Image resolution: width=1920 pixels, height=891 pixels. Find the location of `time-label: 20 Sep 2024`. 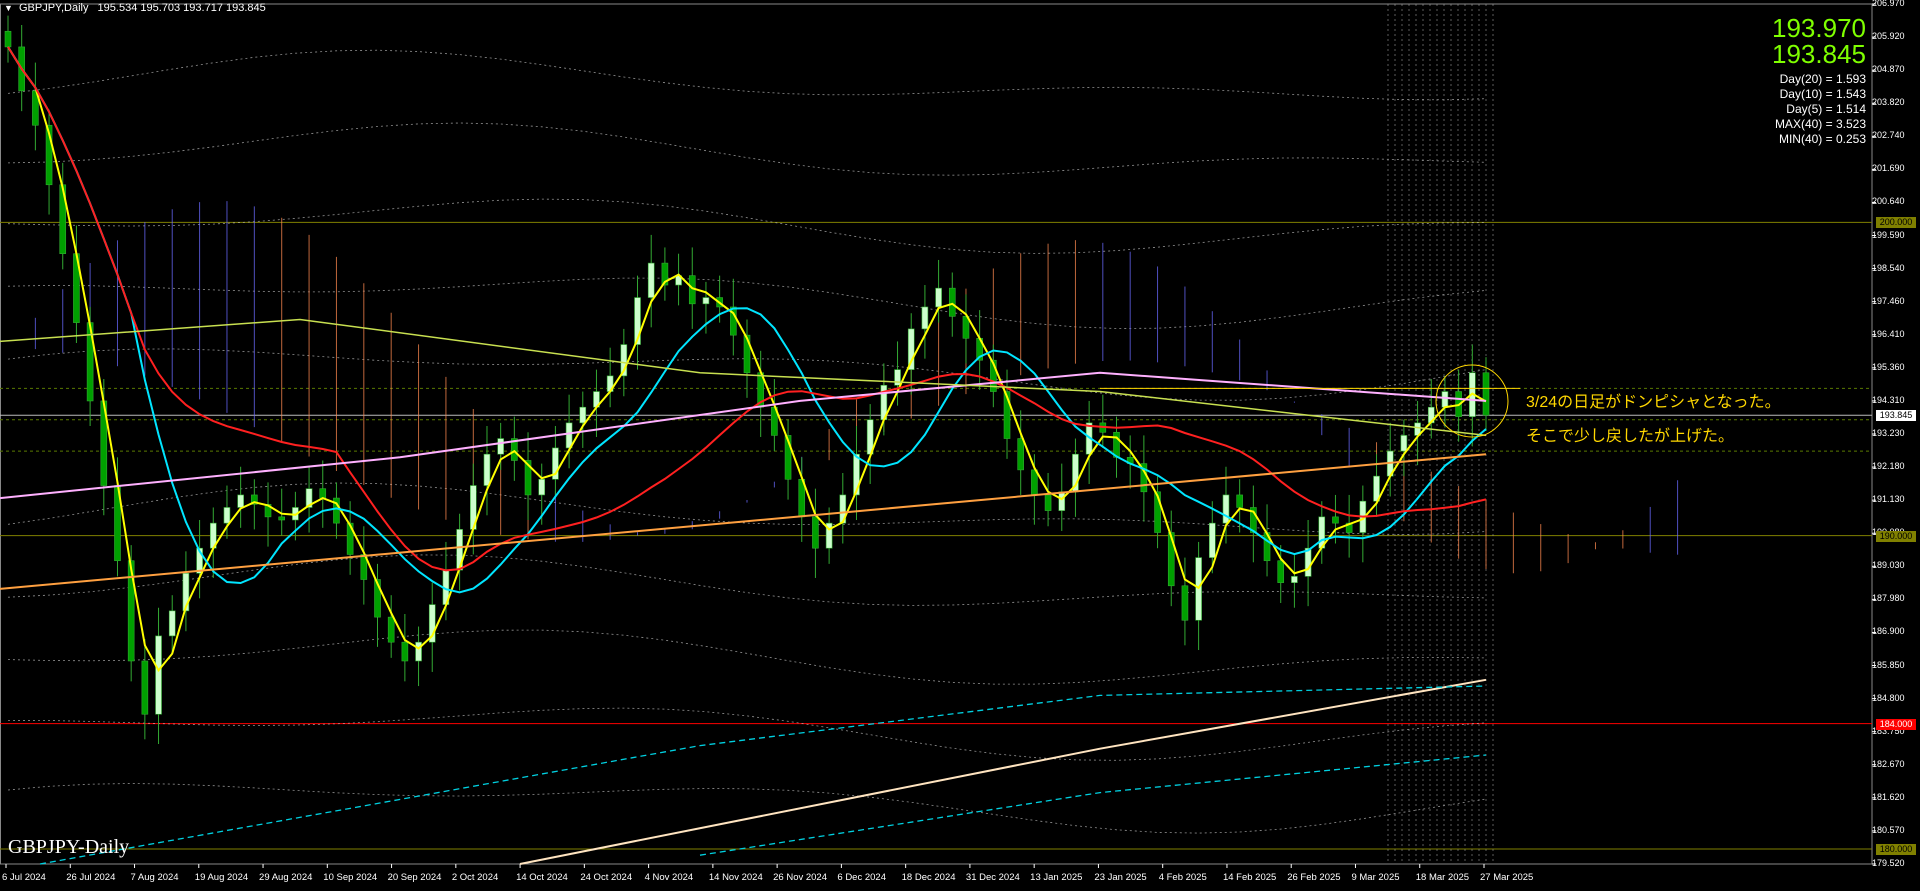

time-label: 20 Sep 2024 is located at coordinates (414, 877).